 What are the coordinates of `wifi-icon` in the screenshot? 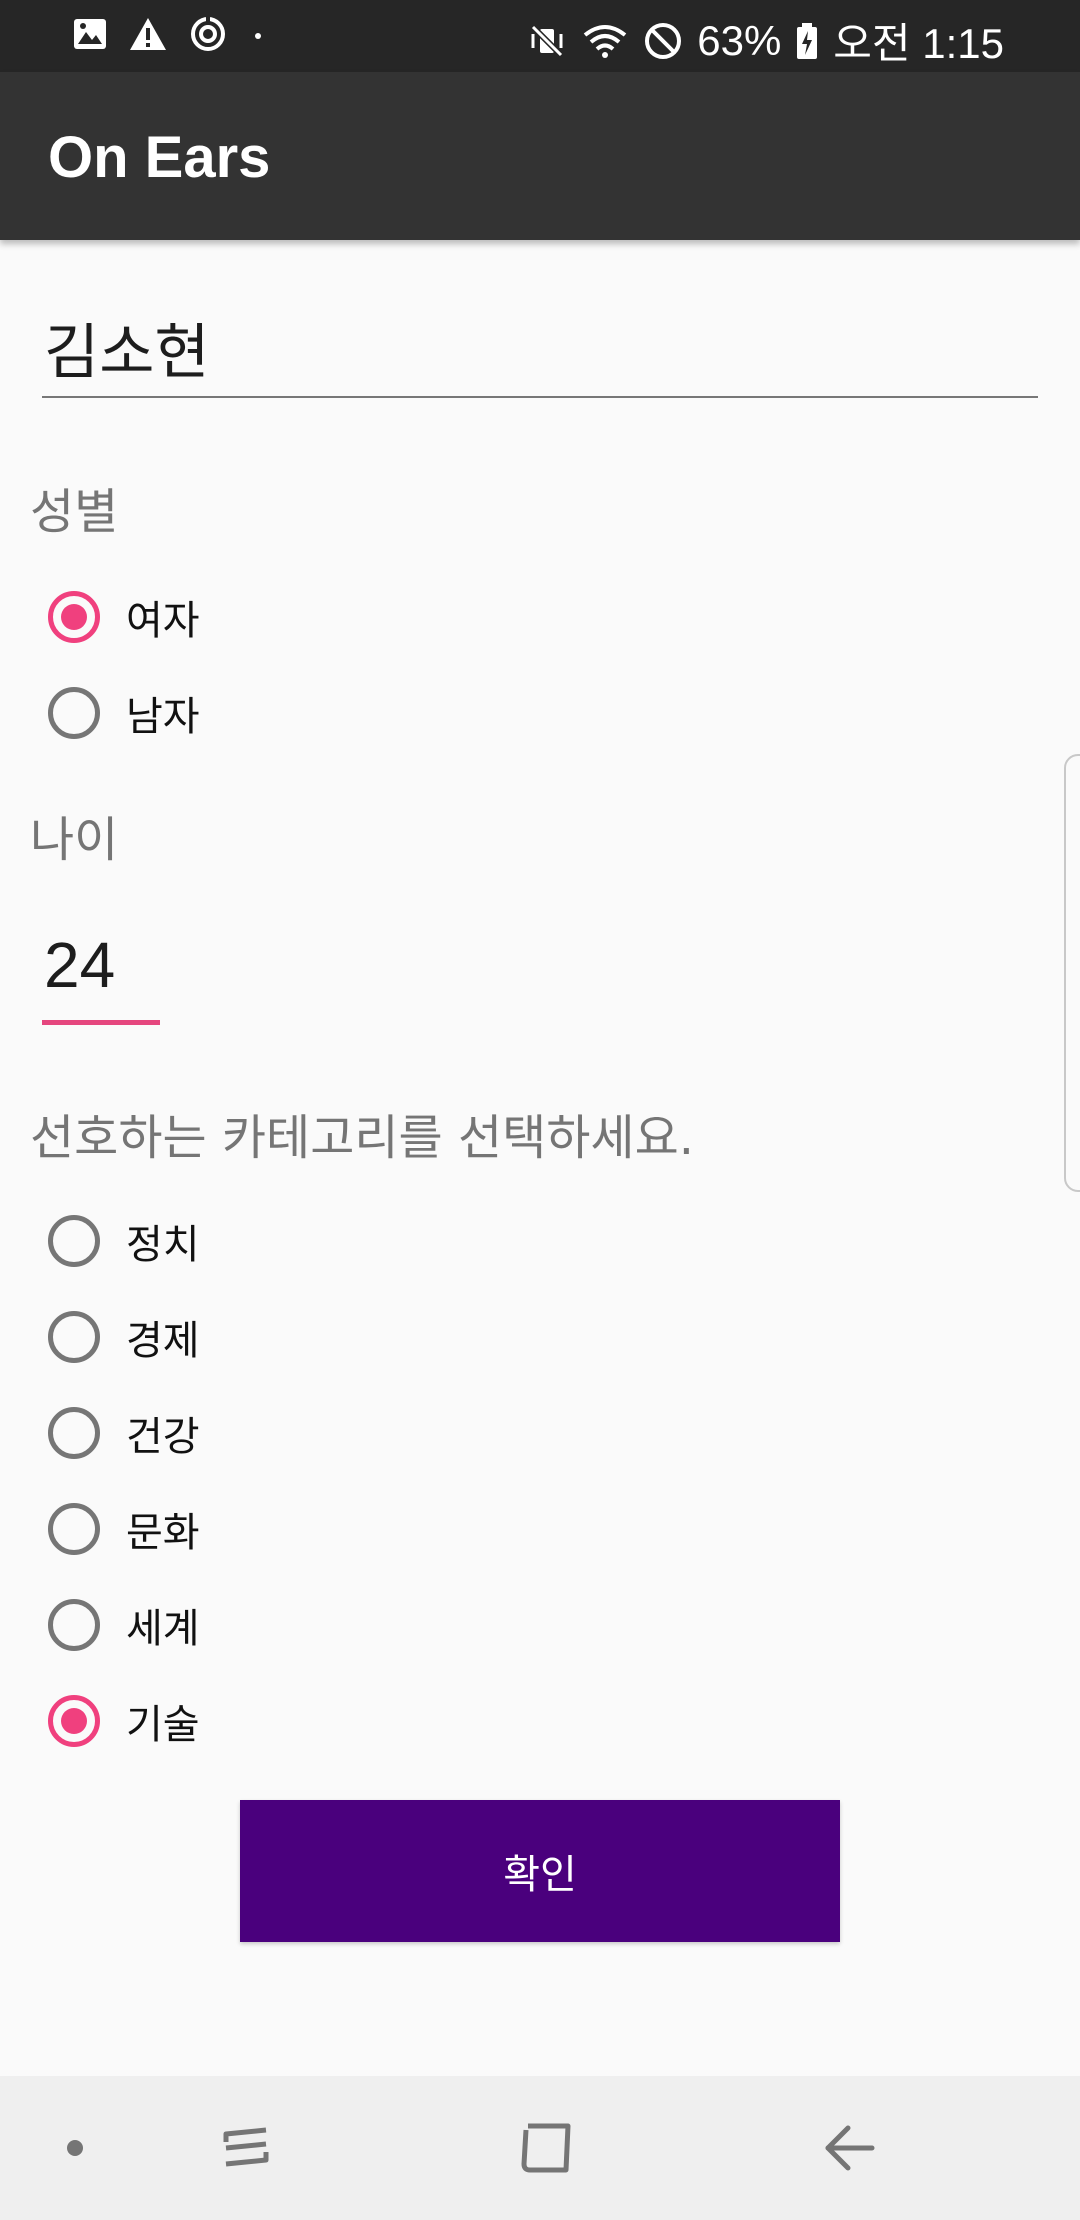 It's located at (605, 41).